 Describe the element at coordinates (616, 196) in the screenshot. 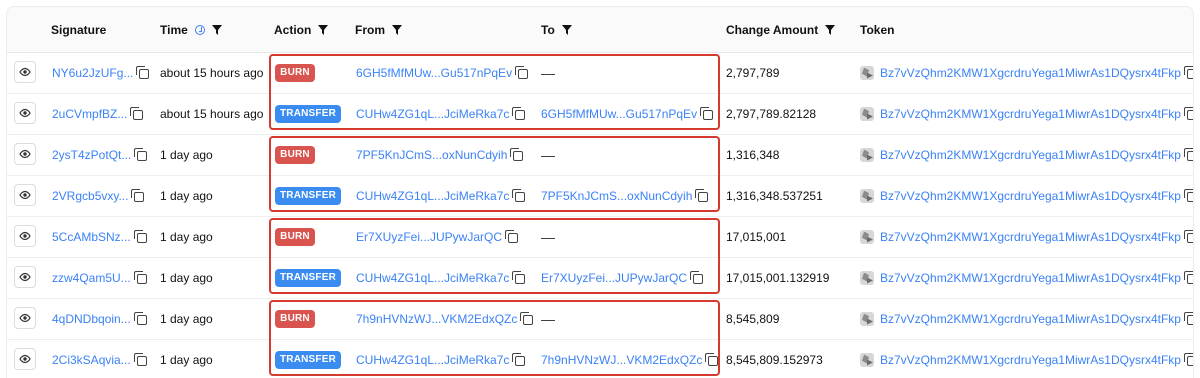

I see `to-link: 7PF5KnJCmS...oxNunCdyih` at that location.